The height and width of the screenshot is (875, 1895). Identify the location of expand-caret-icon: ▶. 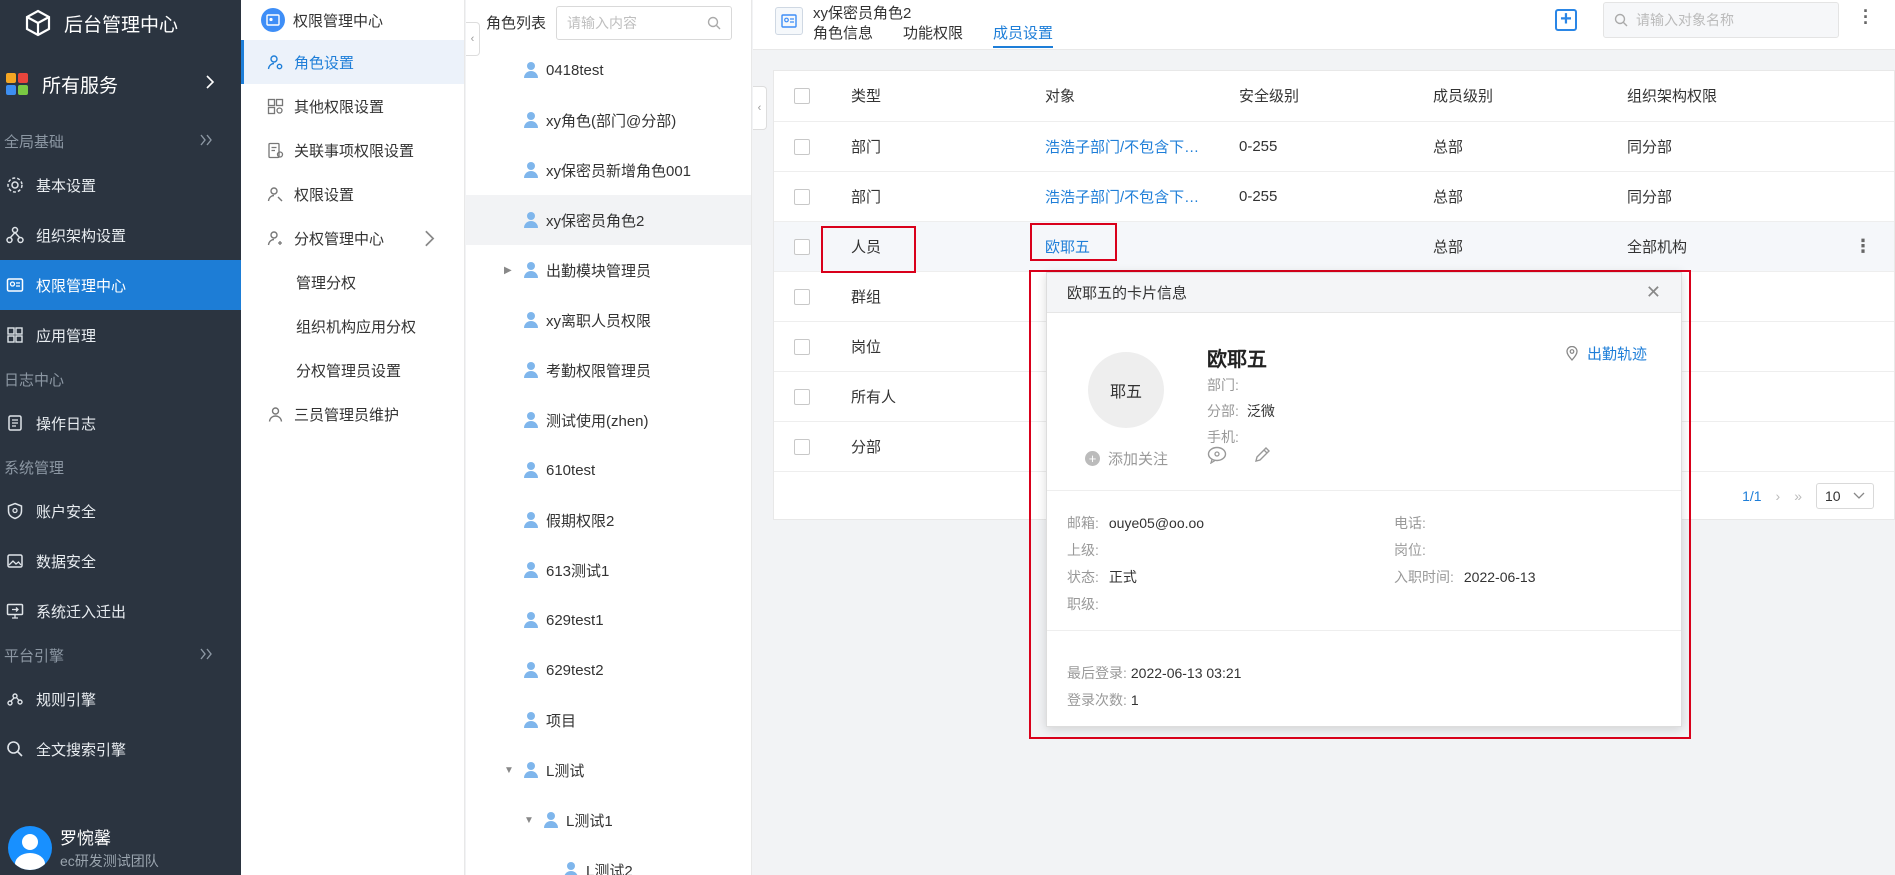
(508, 270).